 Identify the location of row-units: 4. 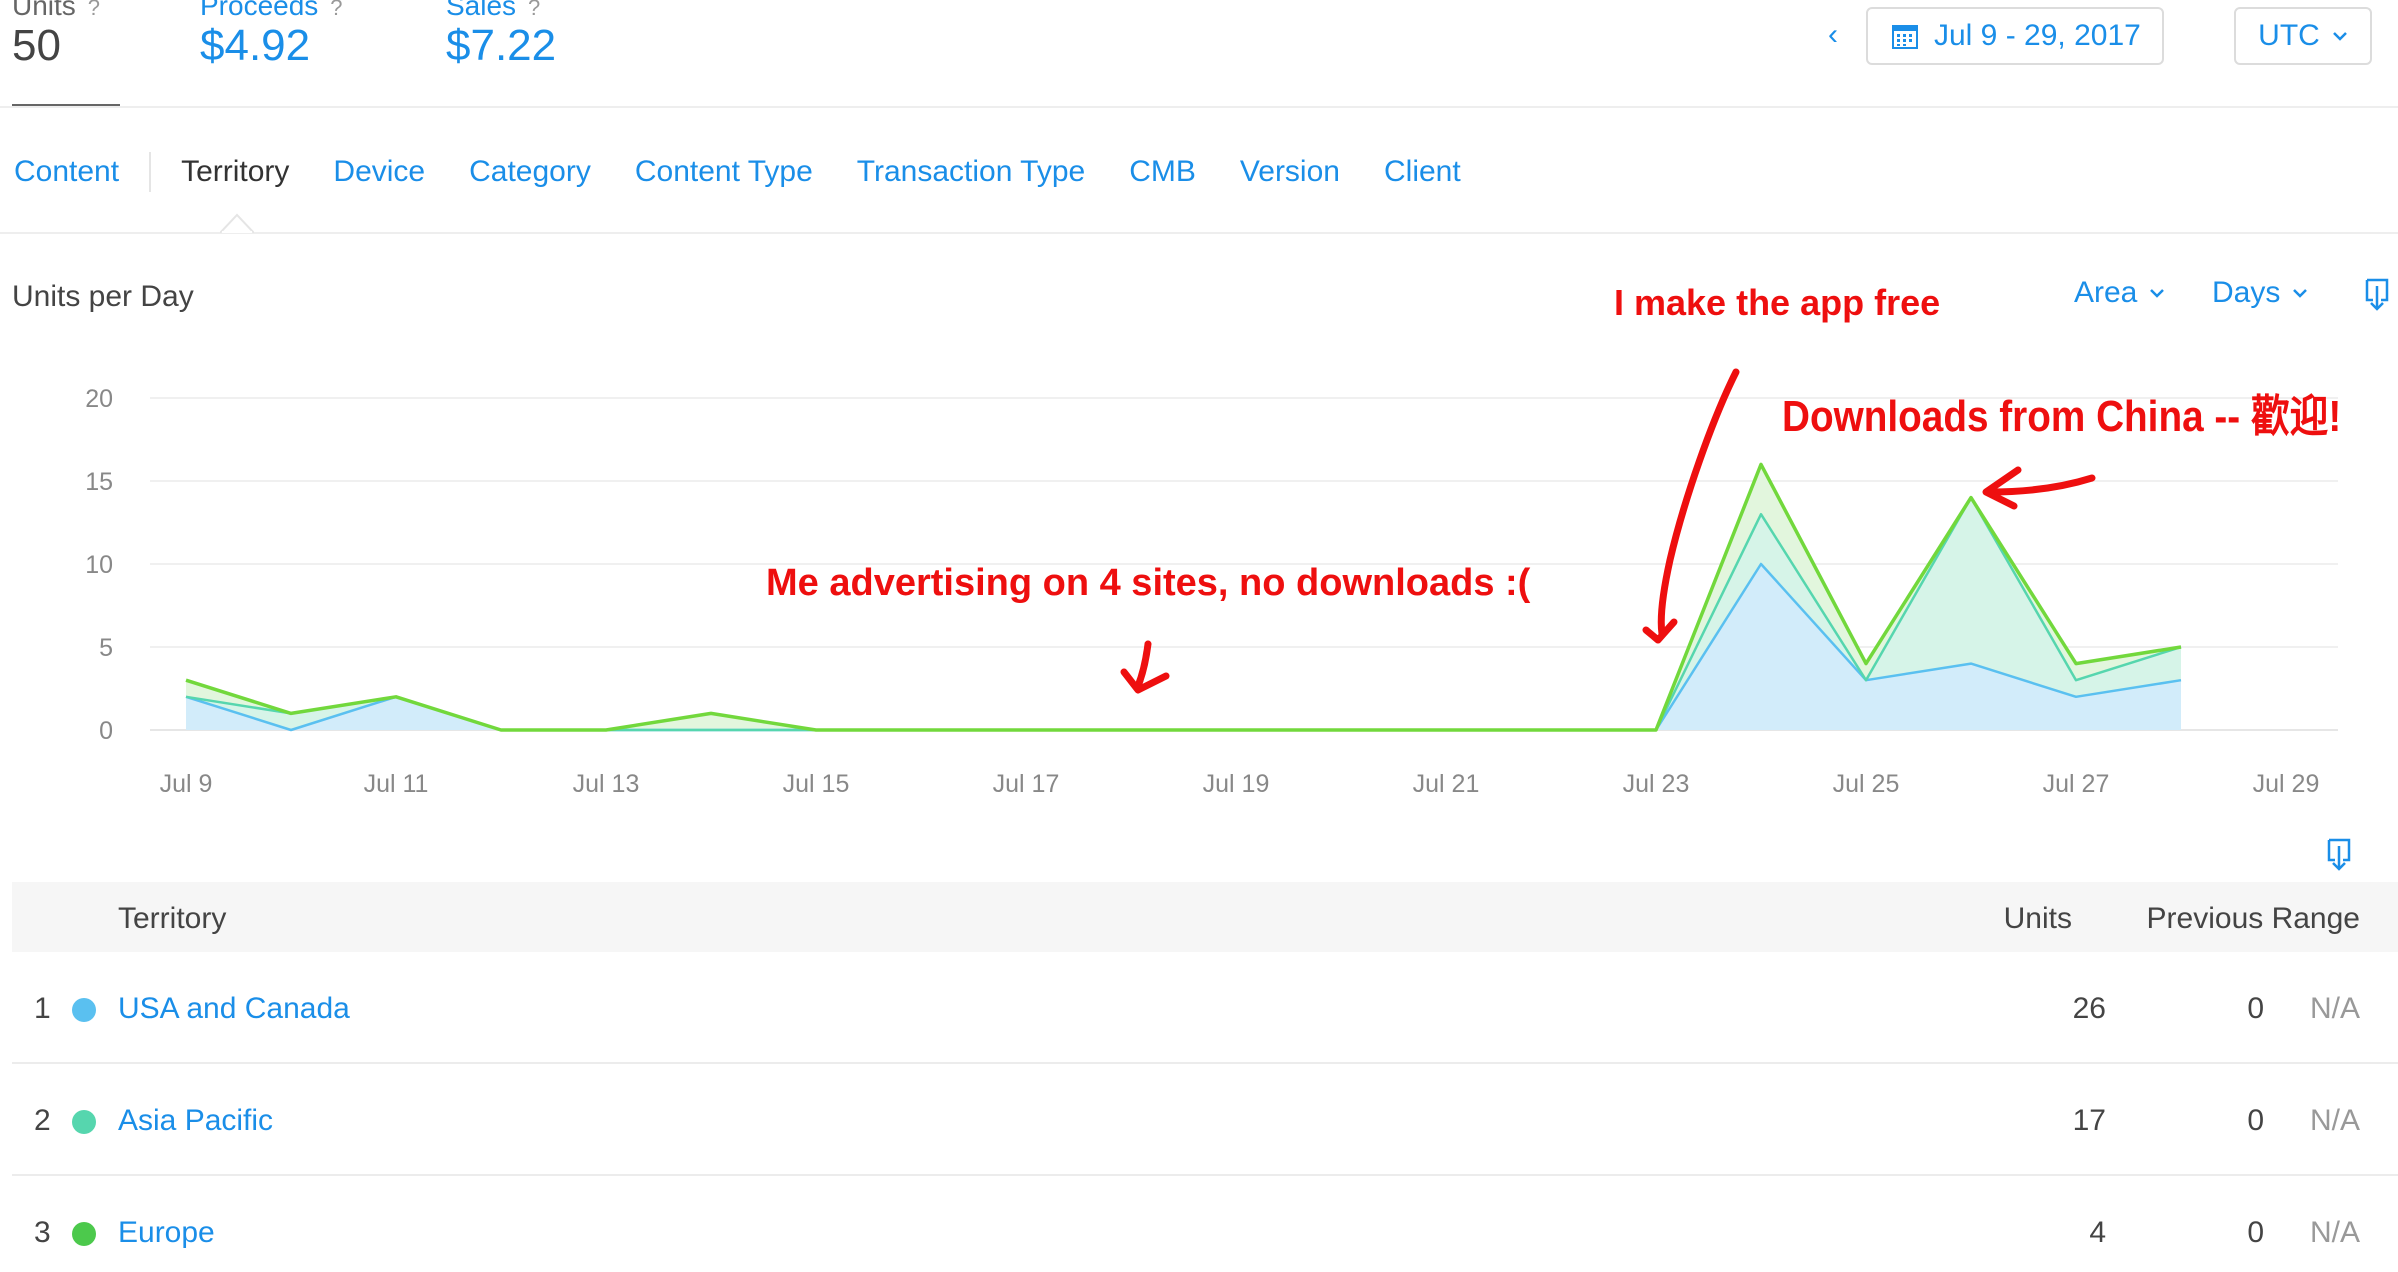
(2097, 1232).